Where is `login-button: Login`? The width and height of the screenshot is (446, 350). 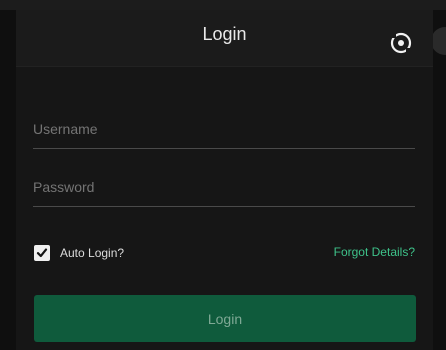 login-button: Login is located at coordinates (225, 318).